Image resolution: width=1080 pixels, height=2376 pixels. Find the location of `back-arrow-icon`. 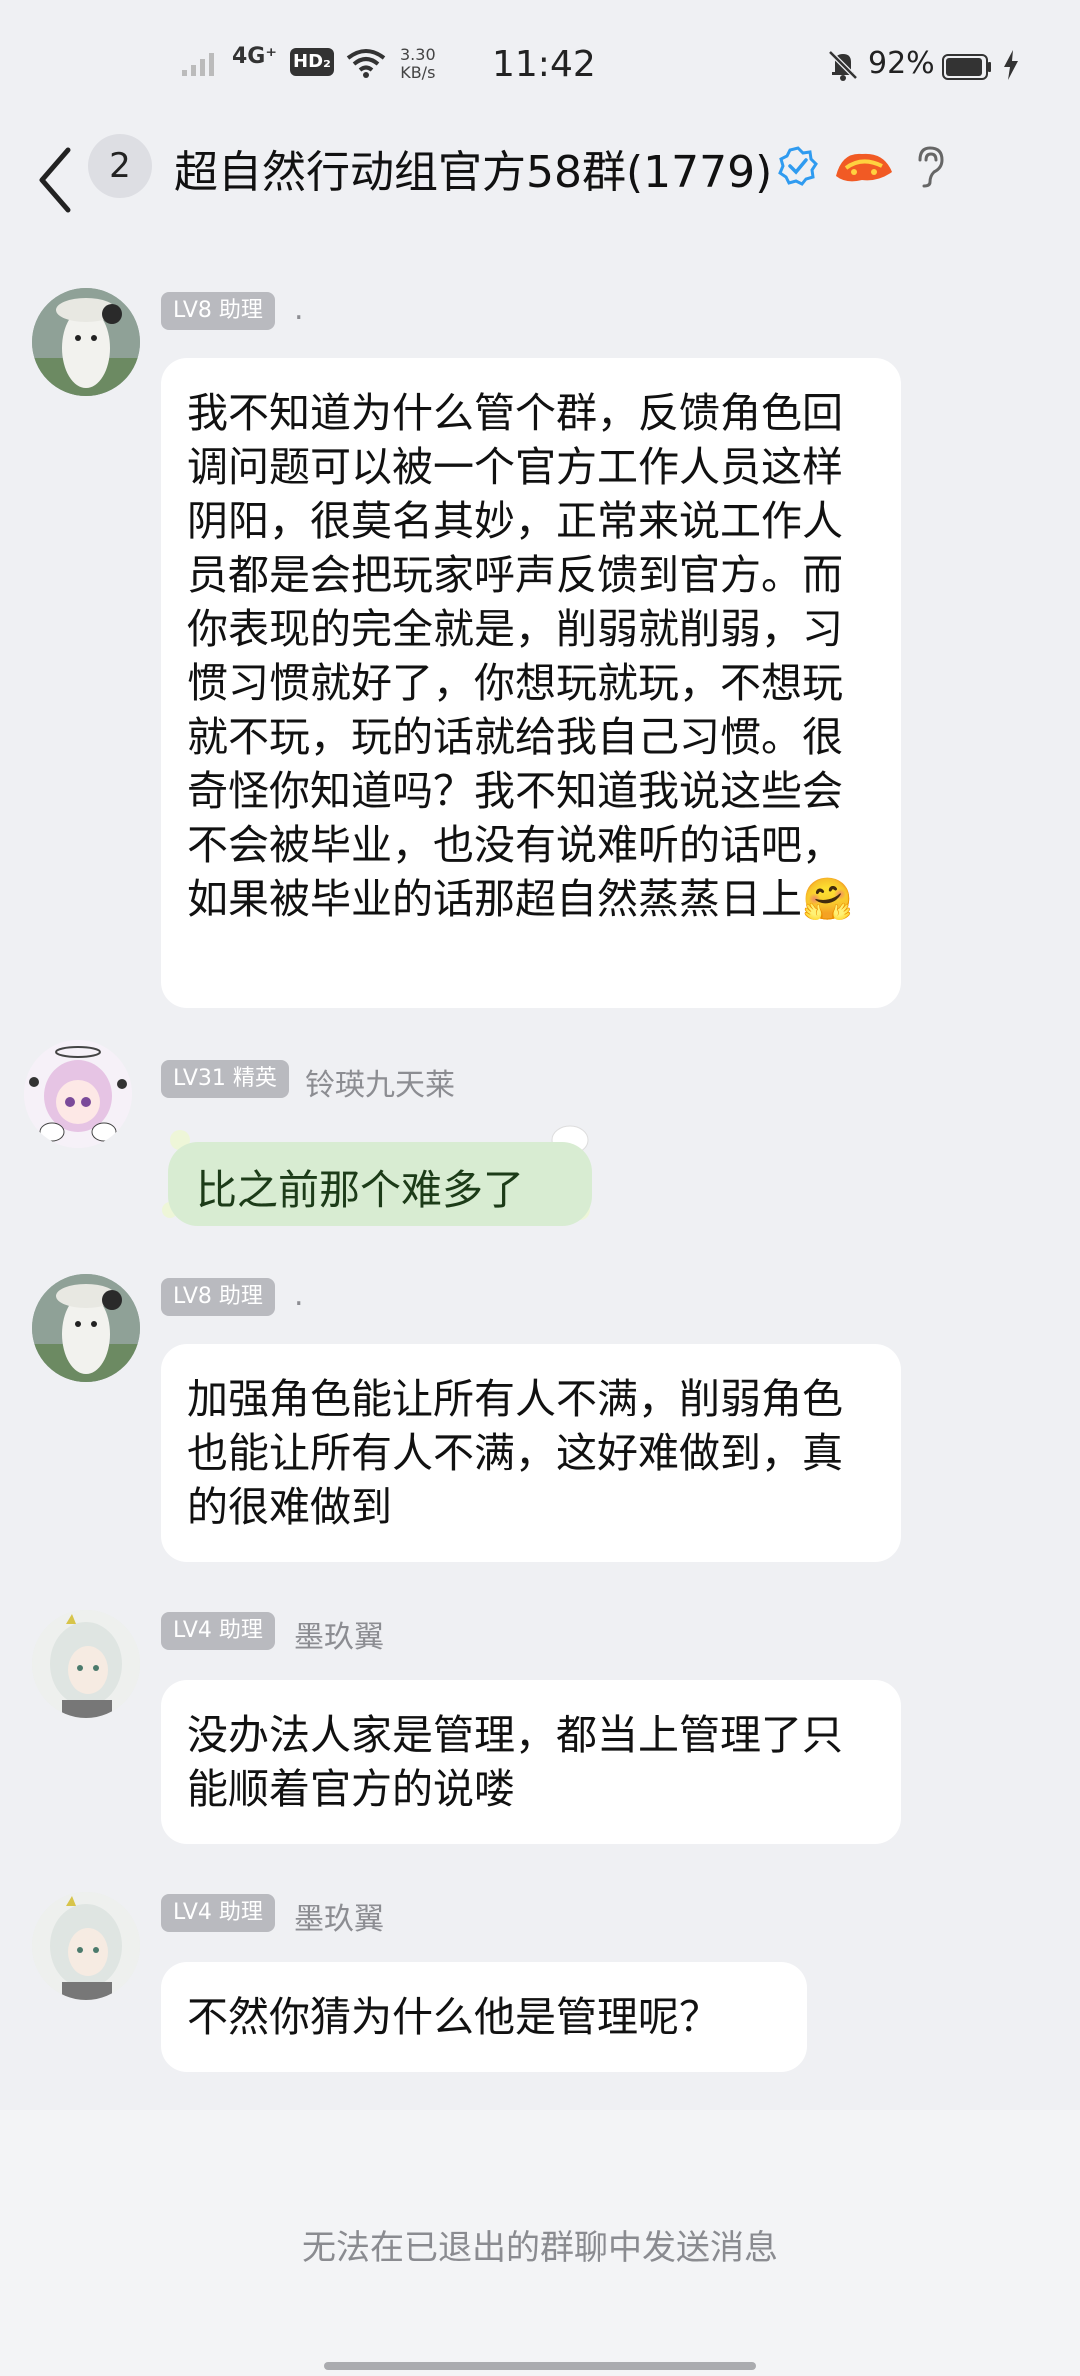

back-arrow-icon is located at coordinates (55, 180).